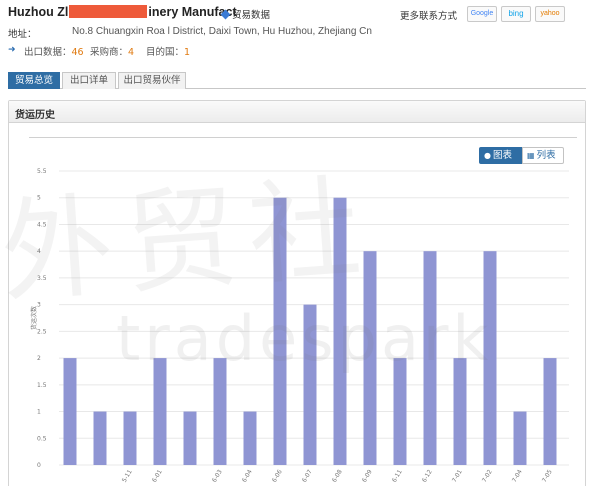 This screenshot has width=600, height=486. What do you see at coordinates (367, 475) in the screenshot?
I see `x-tick-label: 6-09` at bounding box center [367, 475].